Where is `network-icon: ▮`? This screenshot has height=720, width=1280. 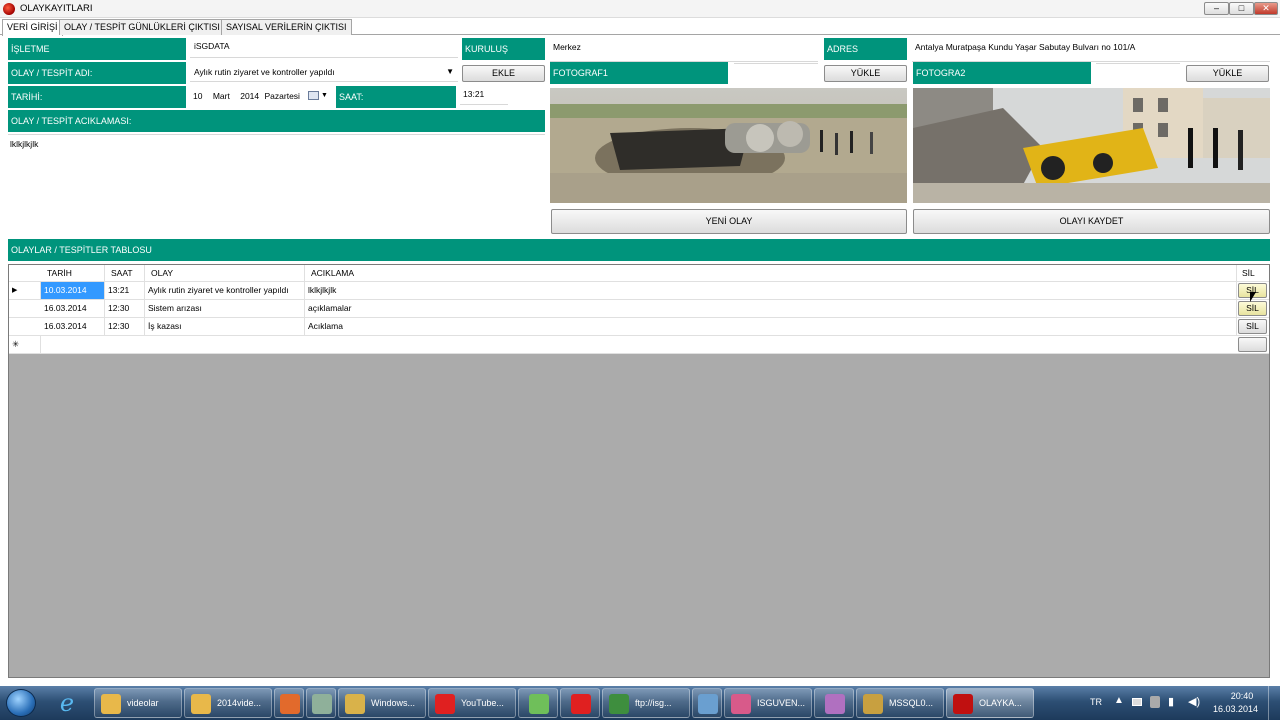
network-icon: ▮ is located at coordinates (1171, 701).